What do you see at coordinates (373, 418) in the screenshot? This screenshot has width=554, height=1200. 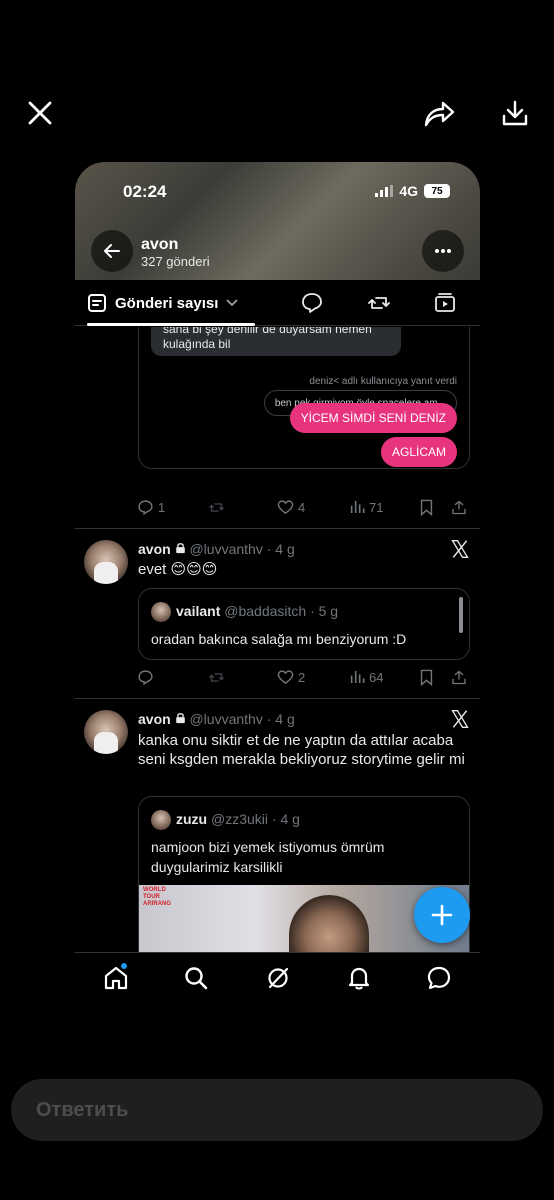 I see `sent-message-1: YİCEM SİMDİ SENİ DENİZ` at bounding box center [373, 418].